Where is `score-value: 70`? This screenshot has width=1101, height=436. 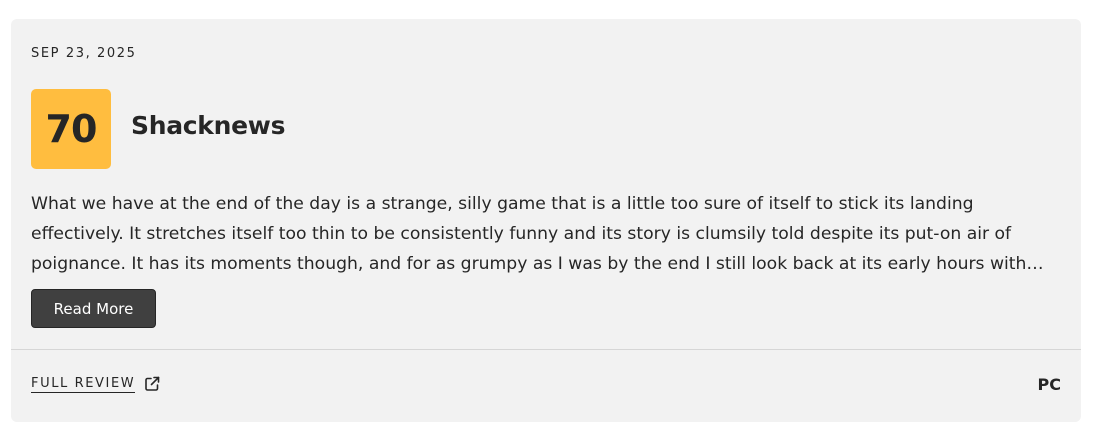
score-value: 70 is located at coordinates (71, 129).